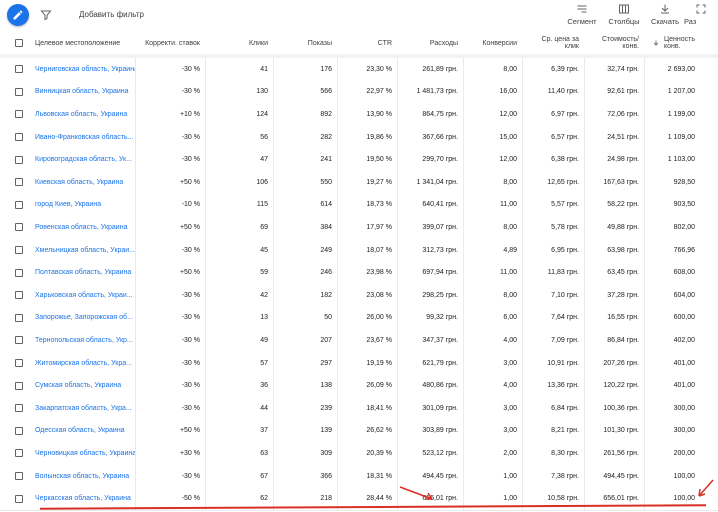 This screenshot has width=718, height=512. What do you see at coordinates (624, 14) in the screenshot?
I see `columns-button: Столбцы` at bounding box center [624, 14].